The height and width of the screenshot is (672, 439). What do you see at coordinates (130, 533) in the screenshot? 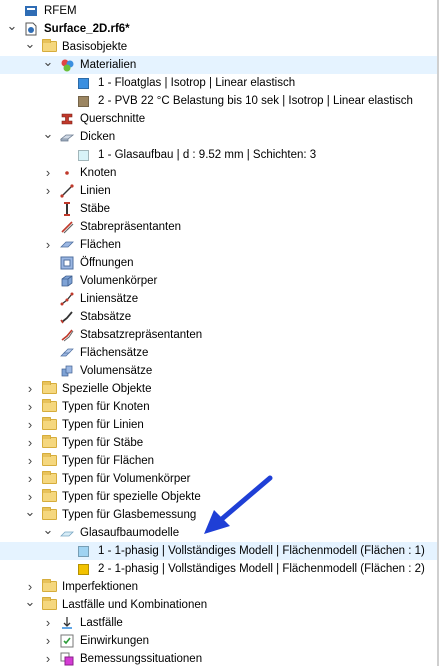
I see `tree-row-label: Glasaufbaumodelle` at bounding box center [130, 533].